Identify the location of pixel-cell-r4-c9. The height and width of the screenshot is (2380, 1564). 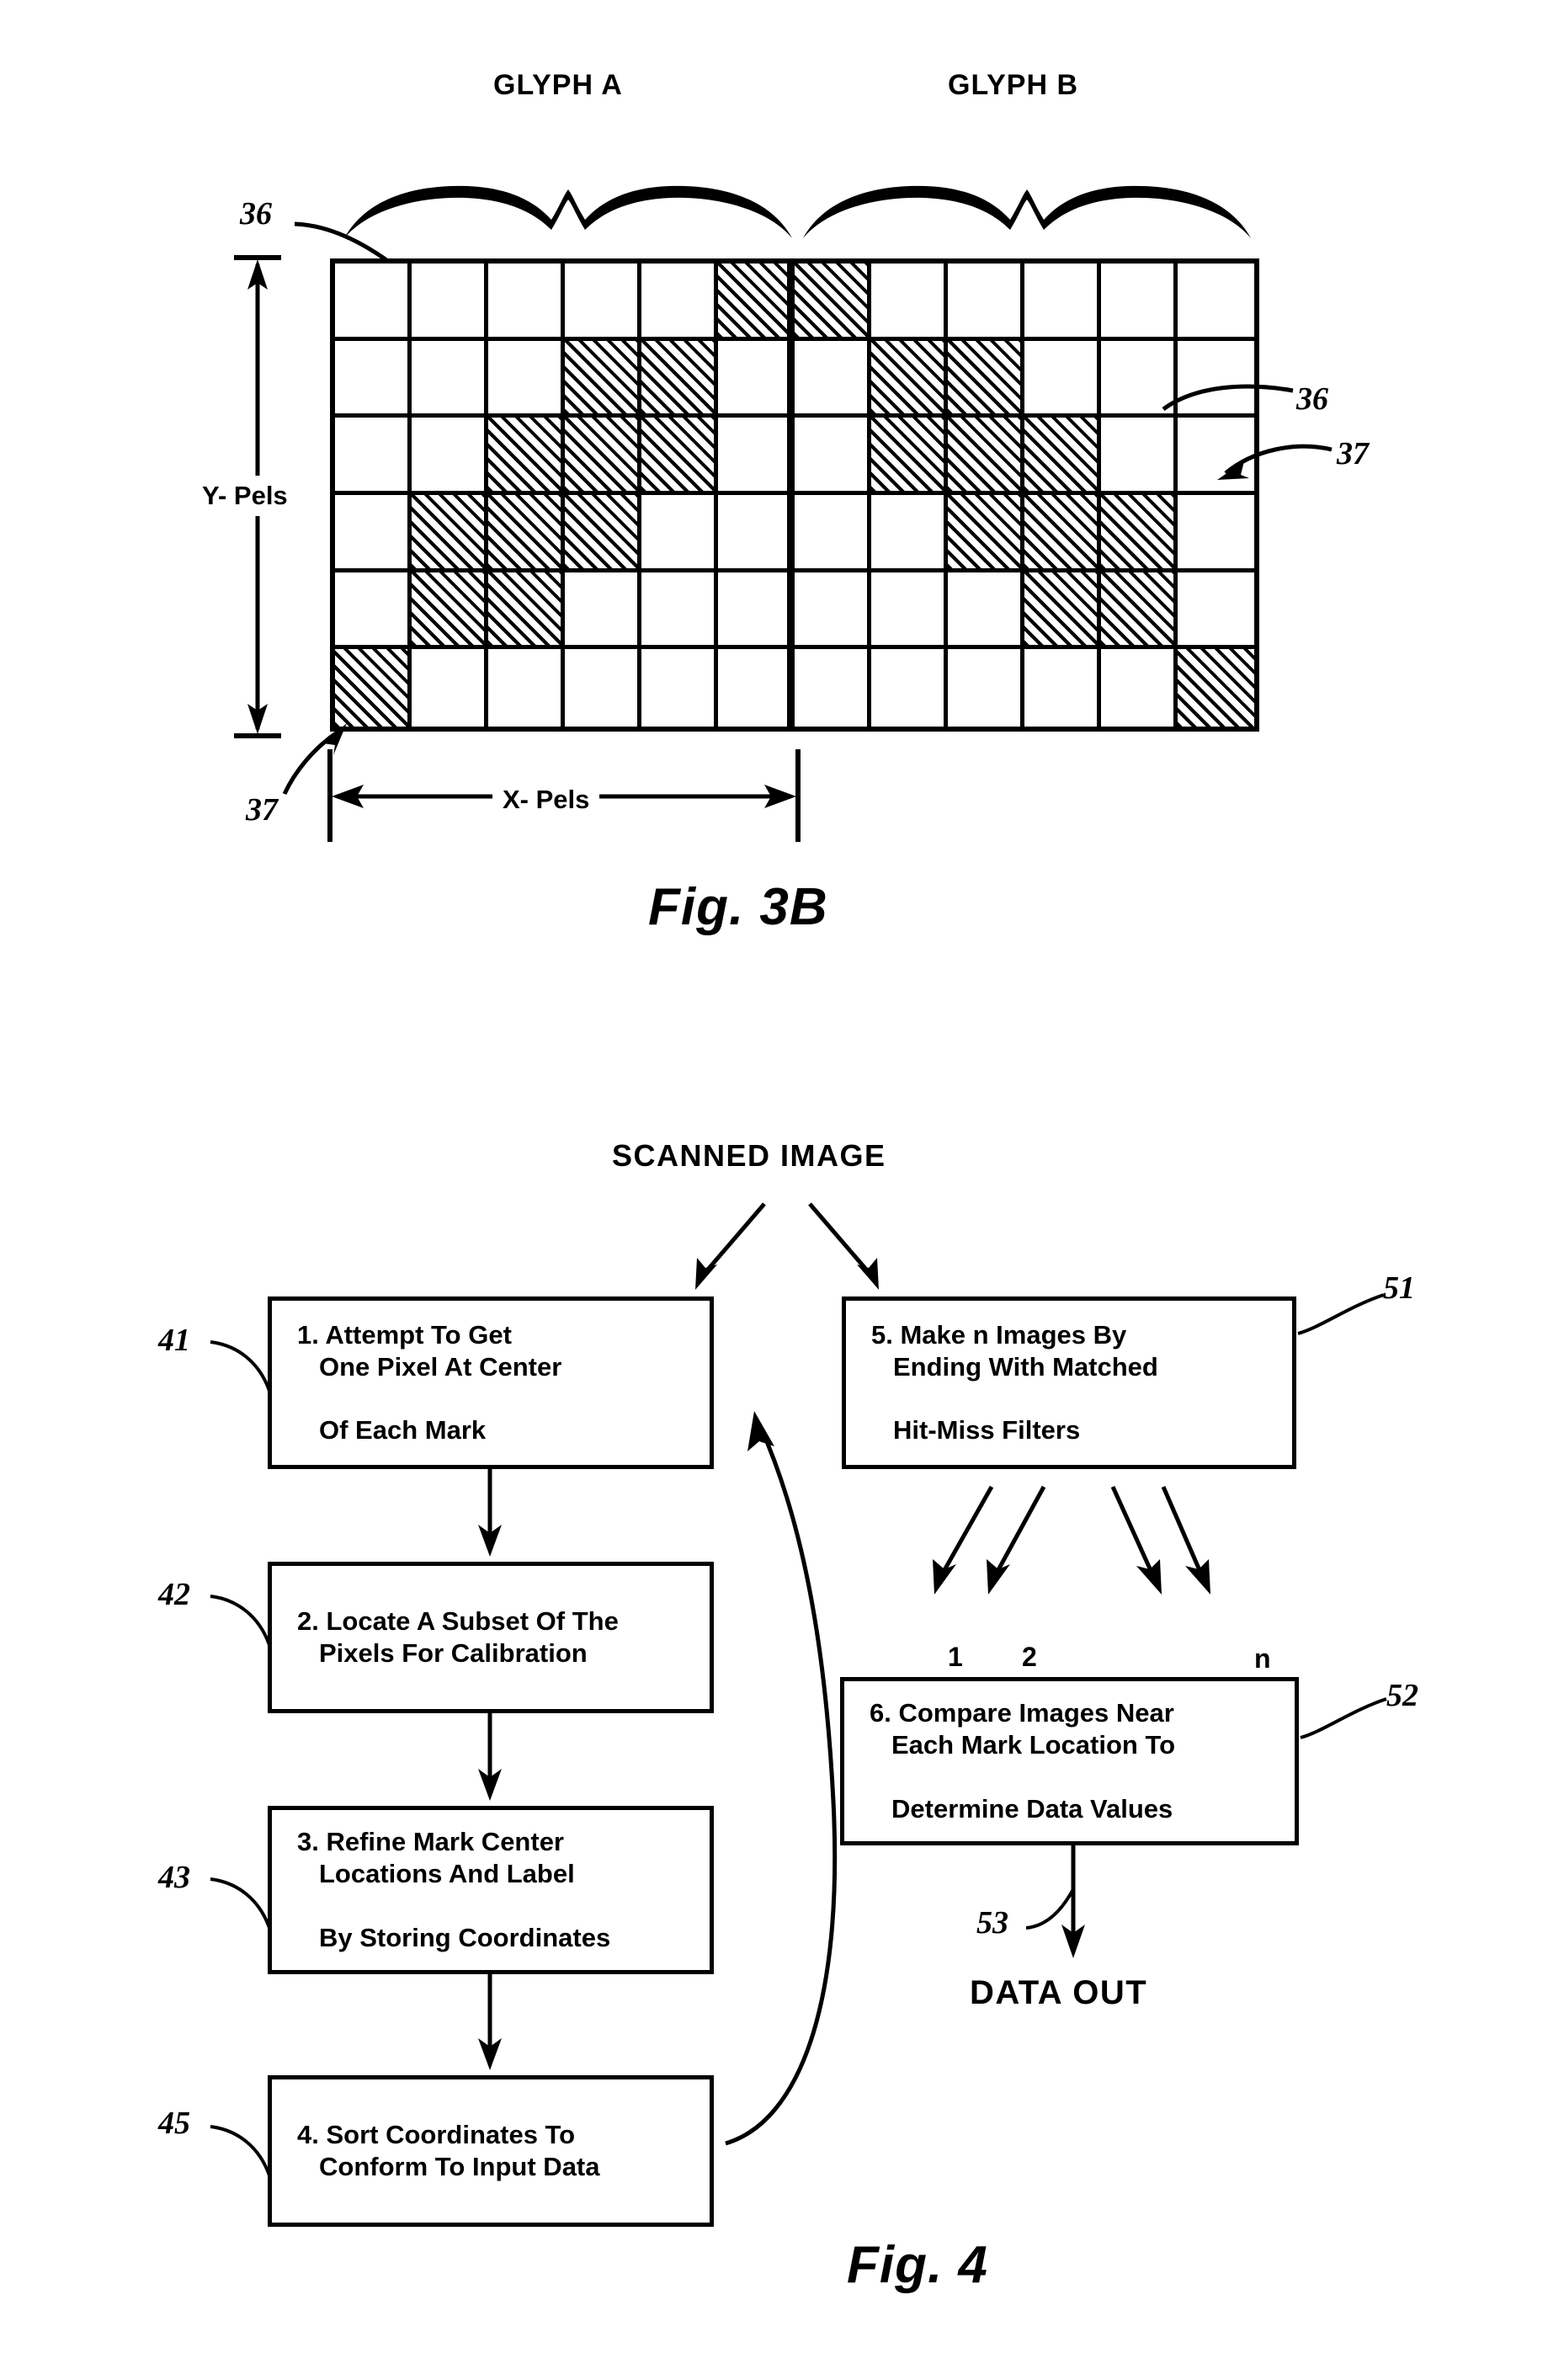
(986, 533).